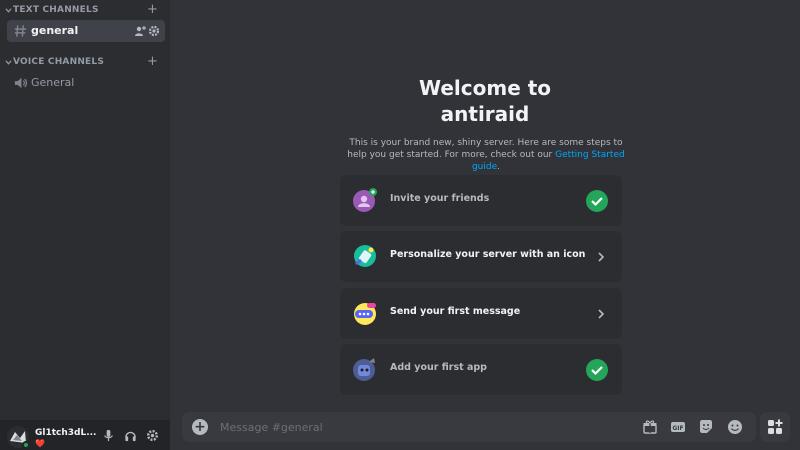 This screenshot has height=450, width=800. I want to click on app-icon, so click(364, 369).